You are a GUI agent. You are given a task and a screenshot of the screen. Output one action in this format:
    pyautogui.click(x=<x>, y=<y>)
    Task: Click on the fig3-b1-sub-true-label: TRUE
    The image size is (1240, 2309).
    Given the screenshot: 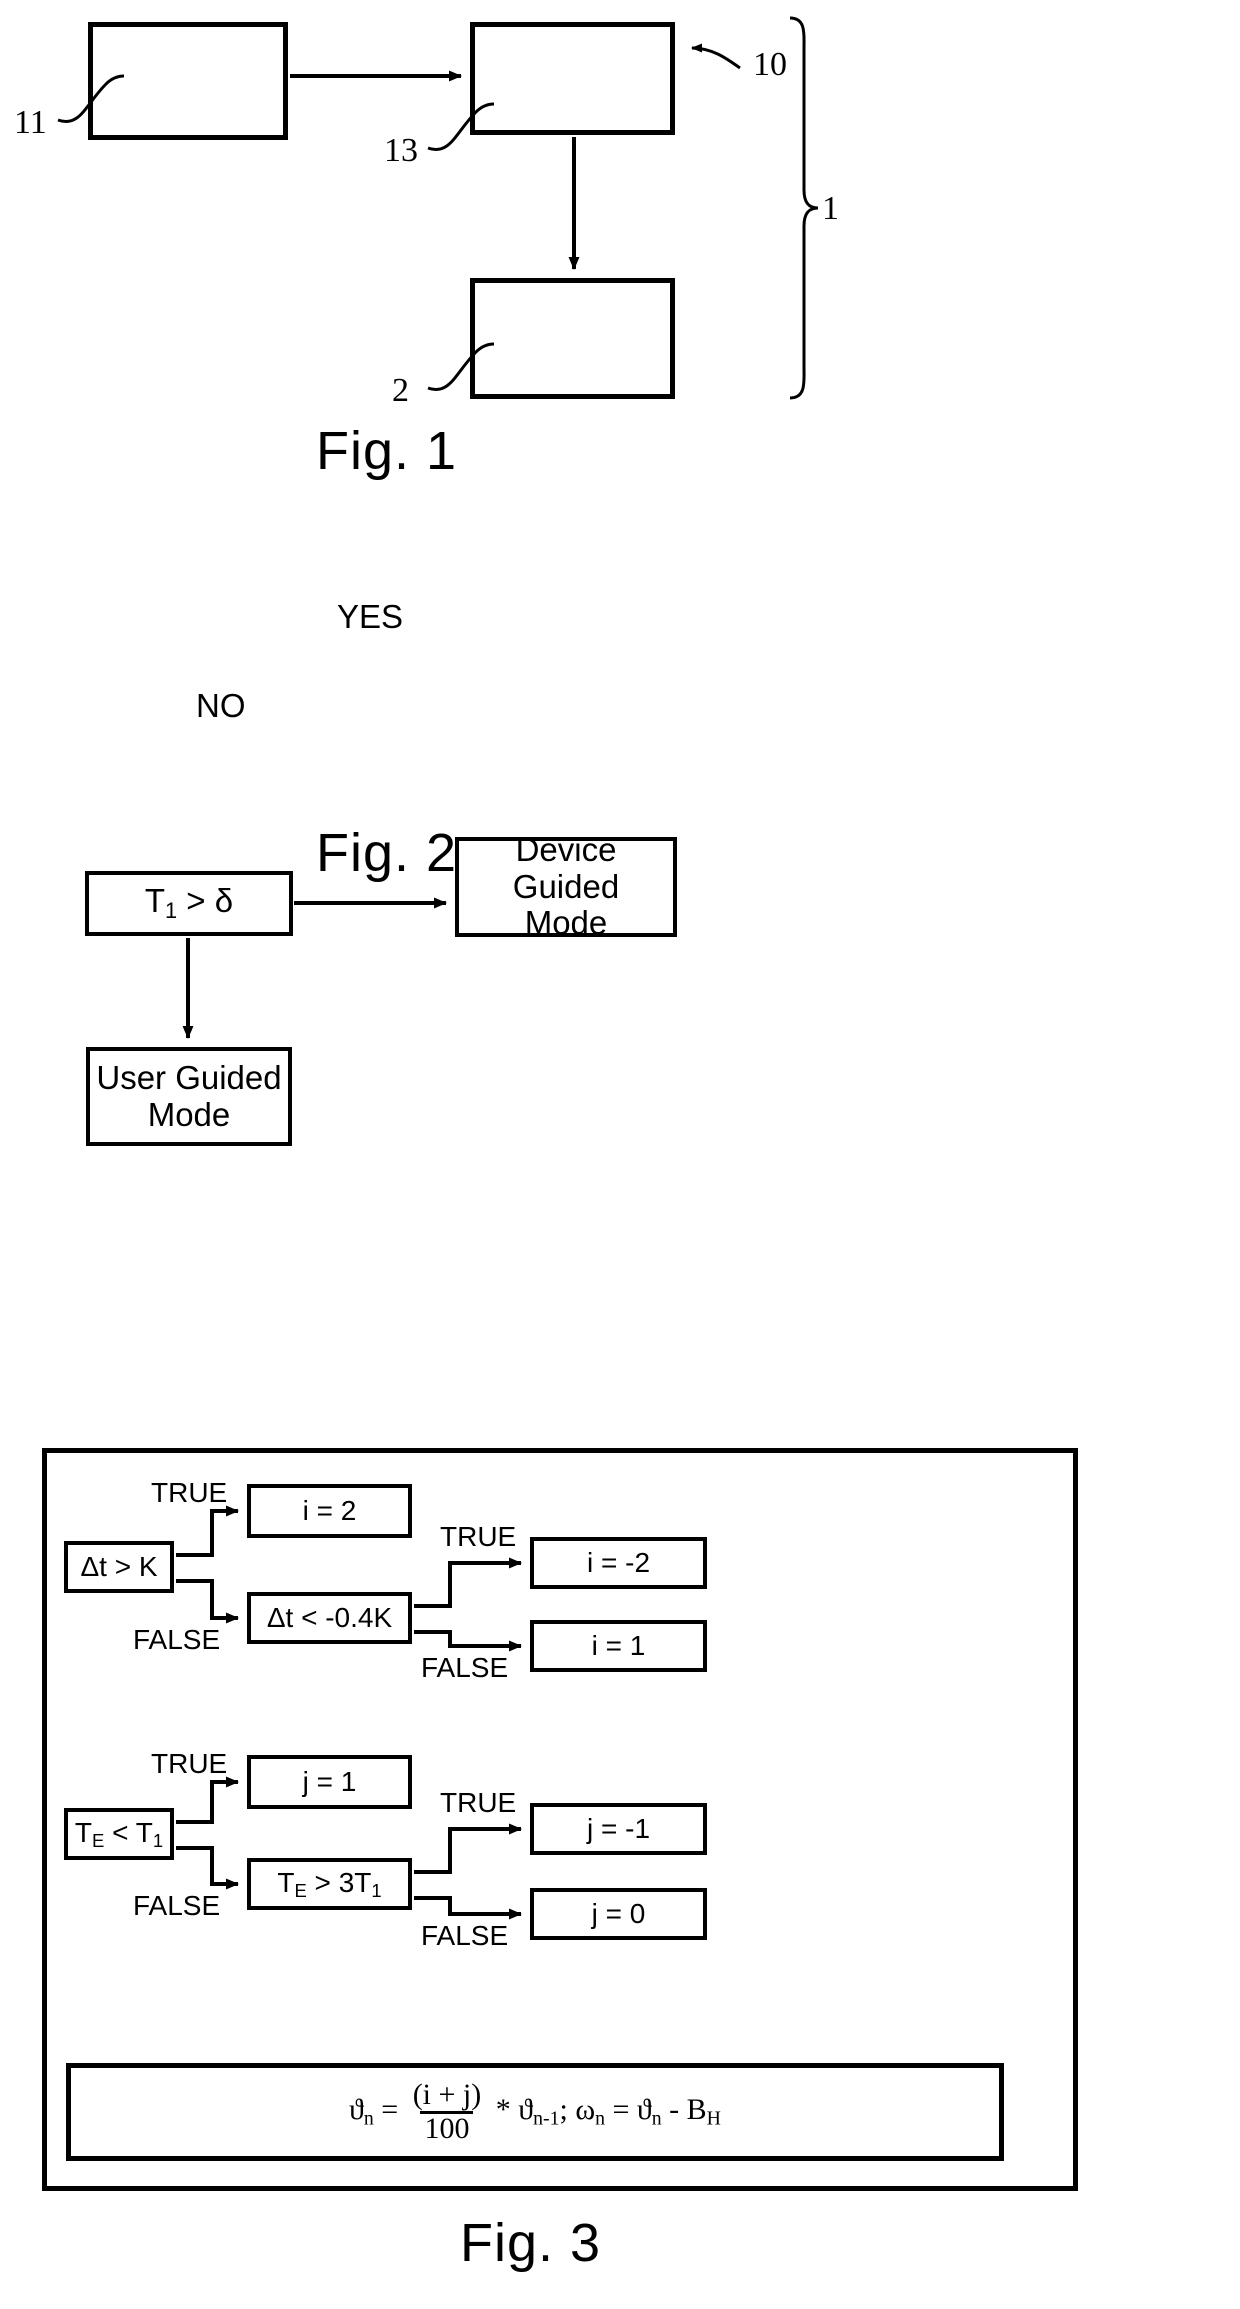 What is the action you would take?
    pyautogui.click(x=478, y=1536)
    